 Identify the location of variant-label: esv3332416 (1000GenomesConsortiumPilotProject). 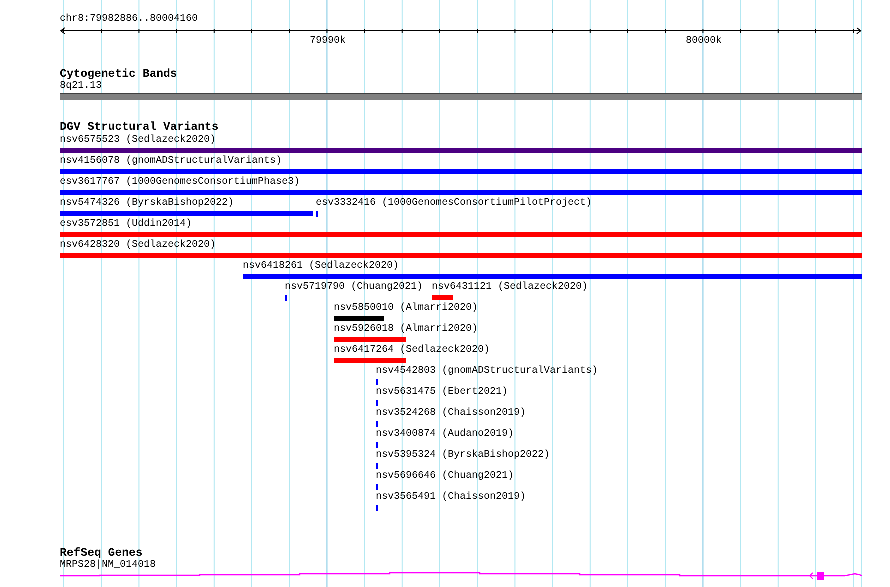
(454, 204).